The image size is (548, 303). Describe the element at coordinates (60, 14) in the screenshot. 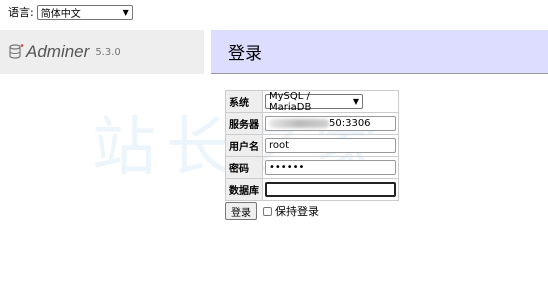

I see `language-select-value: 简体中文` at that location.